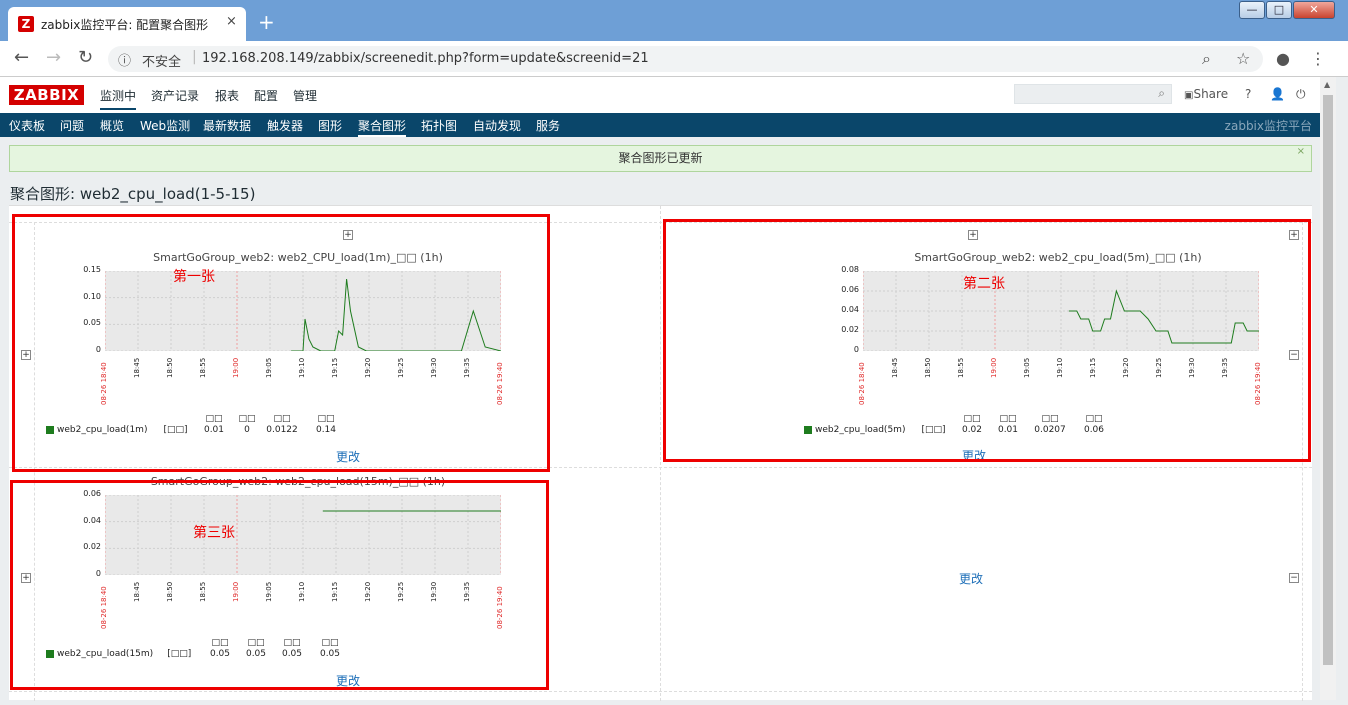 The height and width of the screenshot is (705, 1348). Describe the element at coordinates (1301, 151) in the screenshot. I see `message-close-icon: ×` at that location.